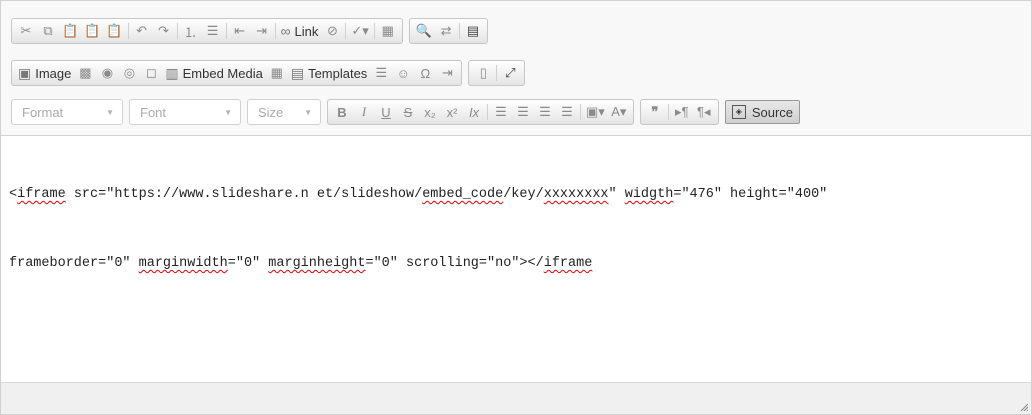 Image resolution: width=1032 pixels, height=415 pixels. Describe the element at coordinates (447, 73) in the screenshot. I see `page-break-icon: ⇥` at that location.